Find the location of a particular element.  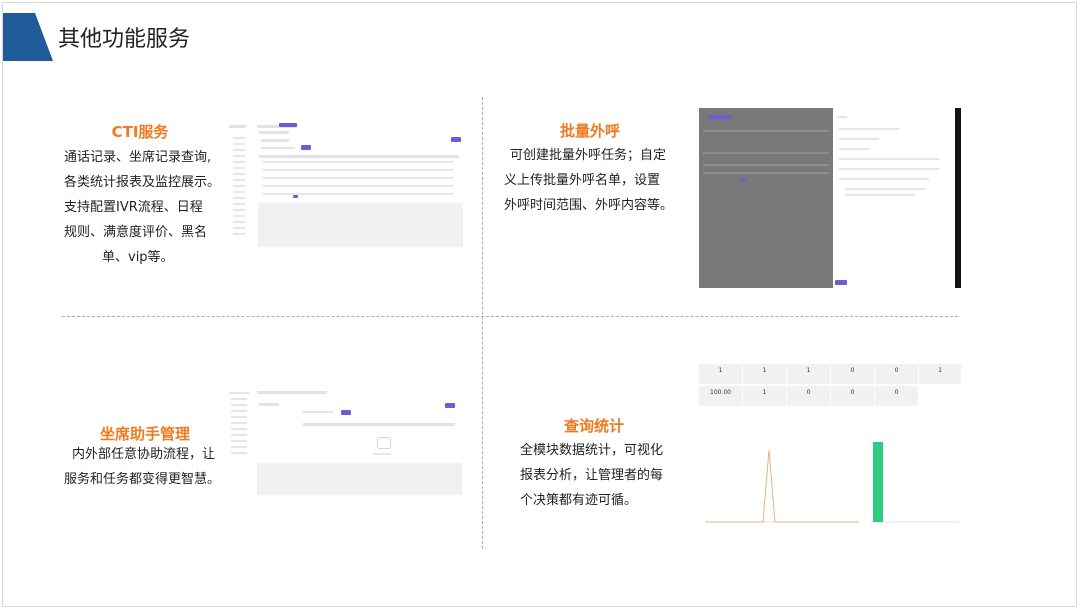

stats-description: 全模块数据统计，可视化 报表分析，让管理者的每 个决策都有迹可循。 is located at coordinates (592, 475).